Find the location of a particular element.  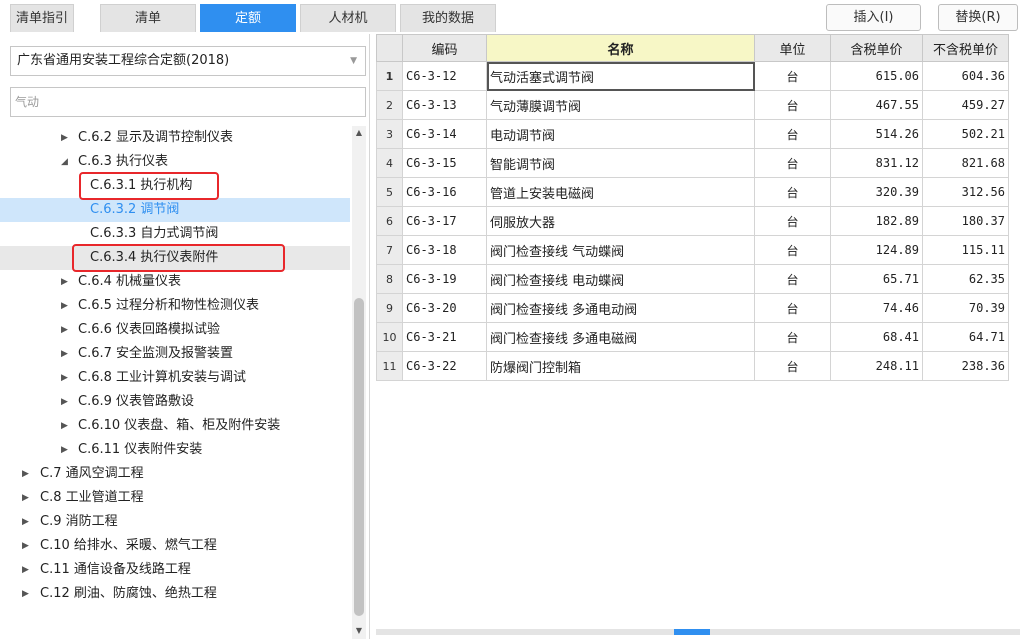

tree-node: ▶ C.12 刷油、防腐蚀、绝热工程 is located at coordinates (175, 594).